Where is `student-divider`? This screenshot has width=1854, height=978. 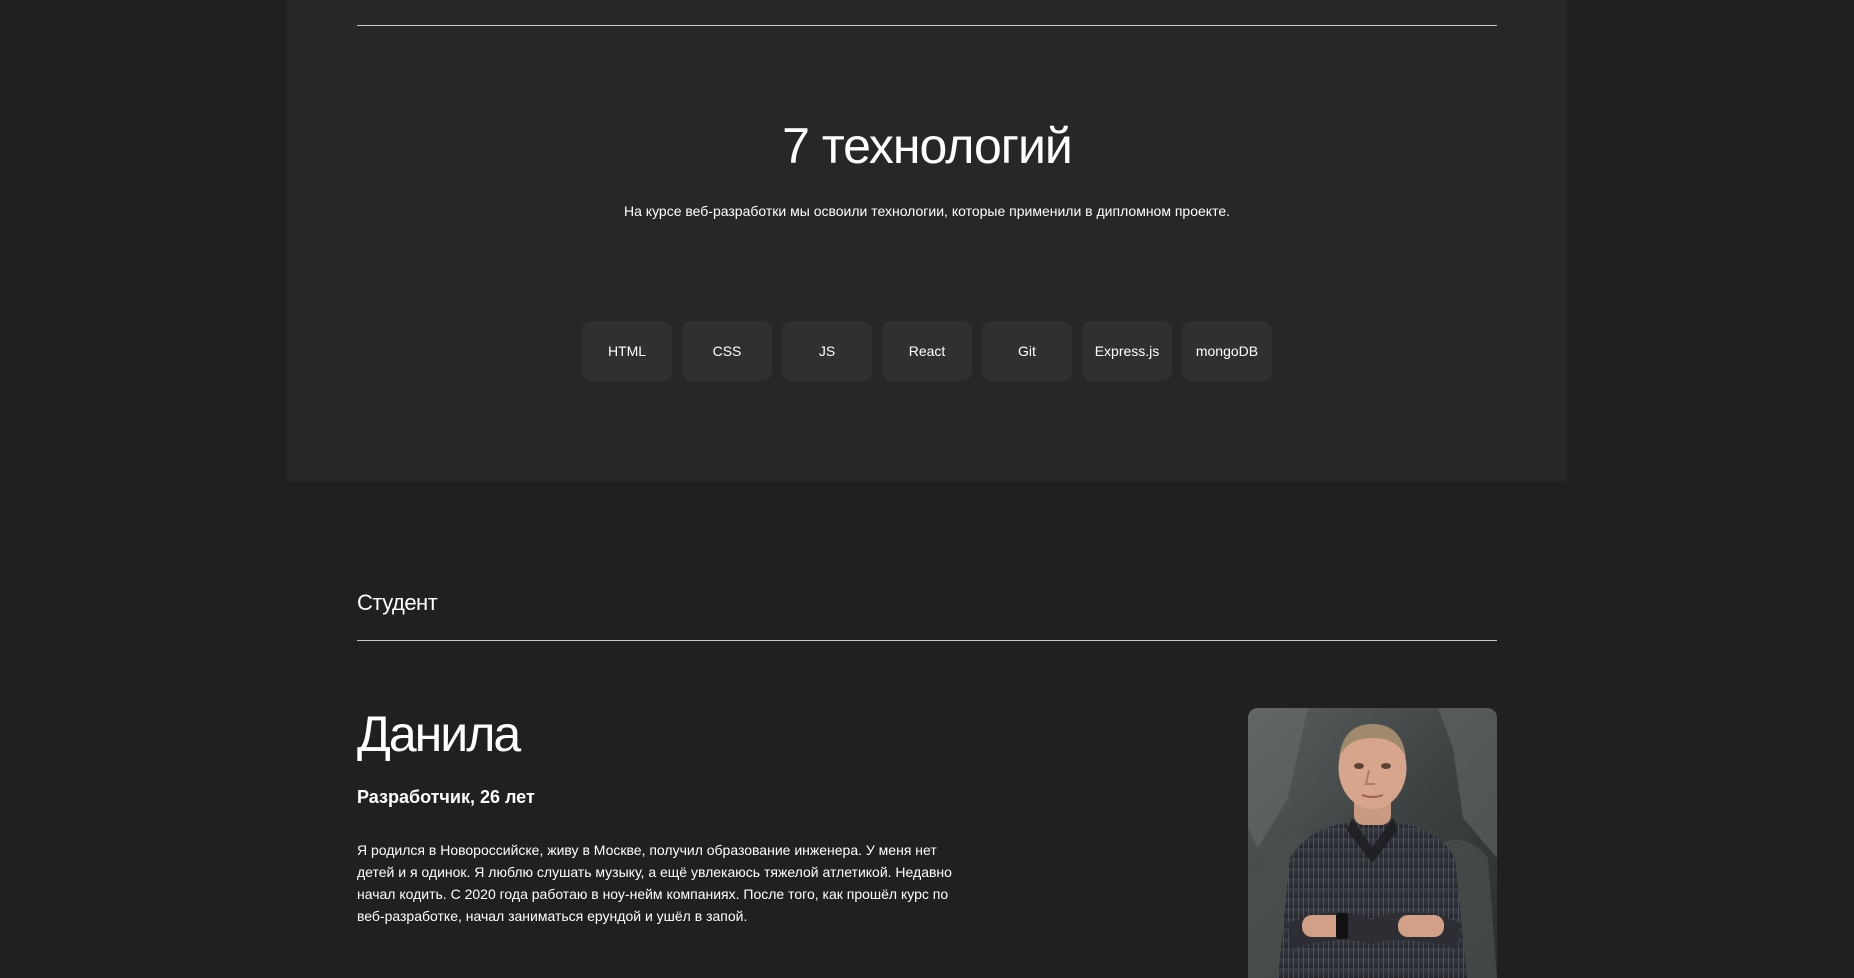 student-divider is located at coordinates (927, 640).